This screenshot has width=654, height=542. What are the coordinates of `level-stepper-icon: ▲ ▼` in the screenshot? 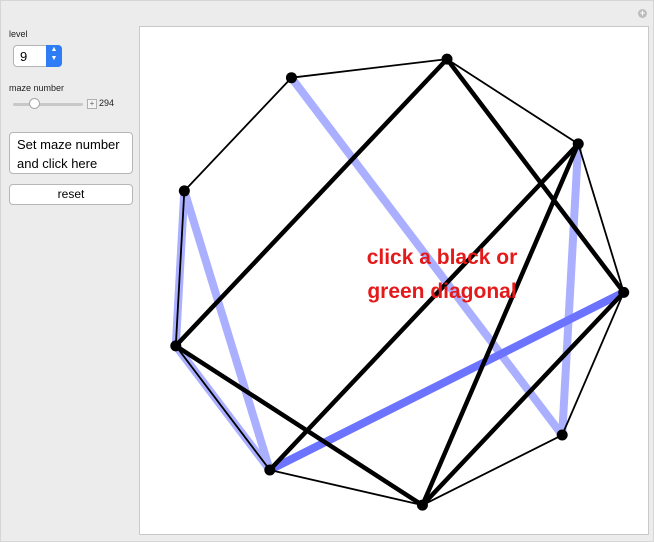 It's located at (54, 56).